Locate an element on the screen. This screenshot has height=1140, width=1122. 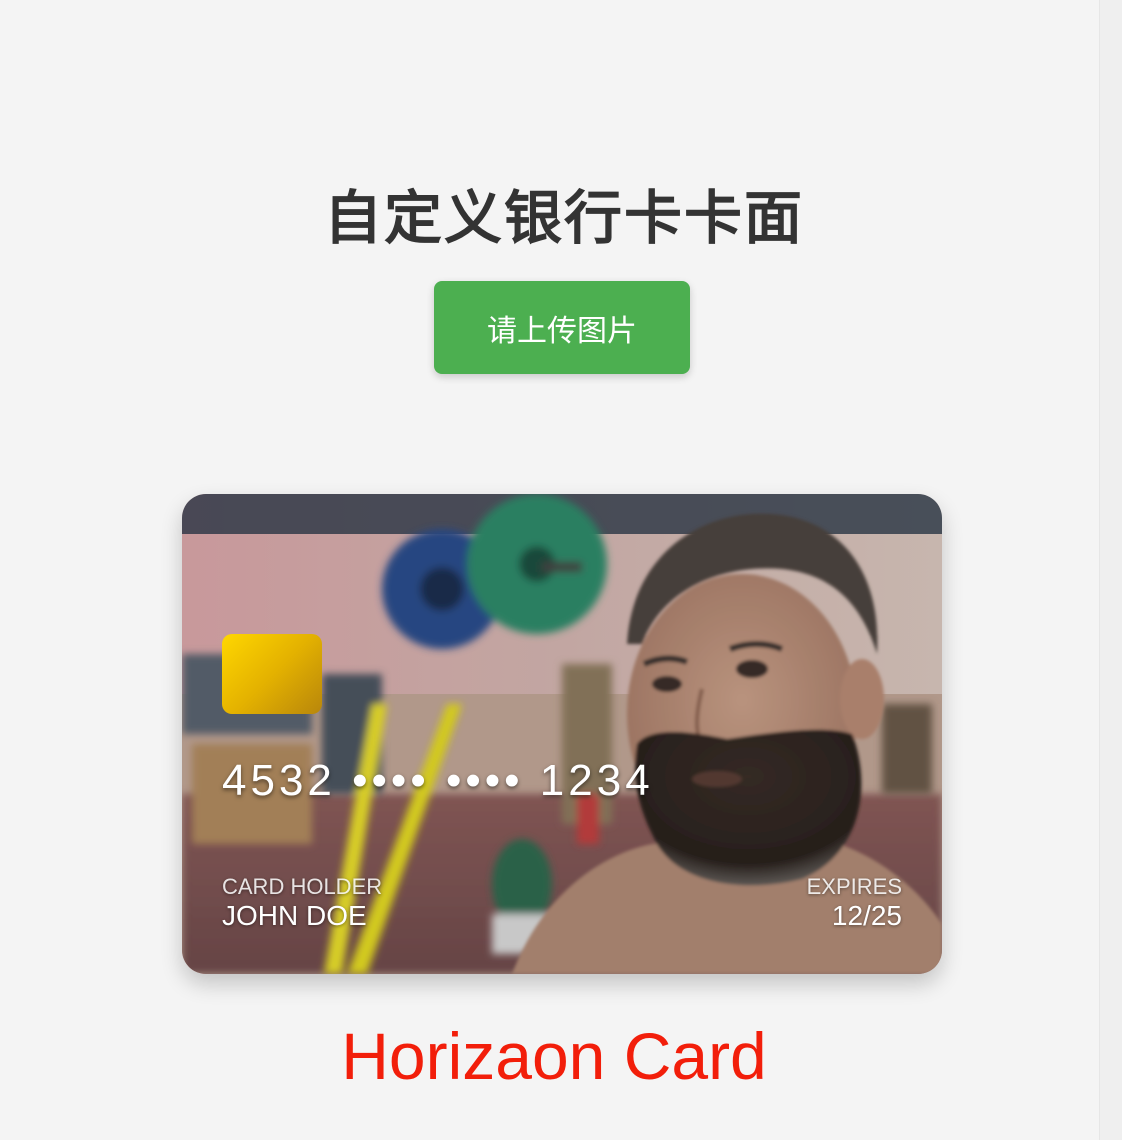
expires-value: 12/25 is located at coordinates (866, 915).